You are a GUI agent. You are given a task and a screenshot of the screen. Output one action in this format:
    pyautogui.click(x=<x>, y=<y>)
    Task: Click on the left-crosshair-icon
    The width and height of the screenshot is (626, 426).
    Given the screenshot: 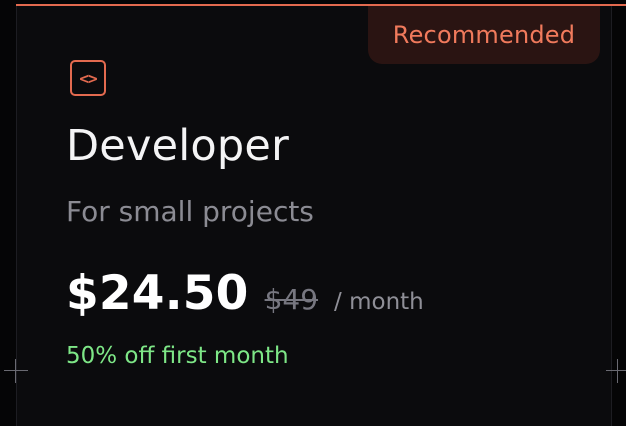 What is the action you would take?
    pyautogui.click(x=16, y=371)
    